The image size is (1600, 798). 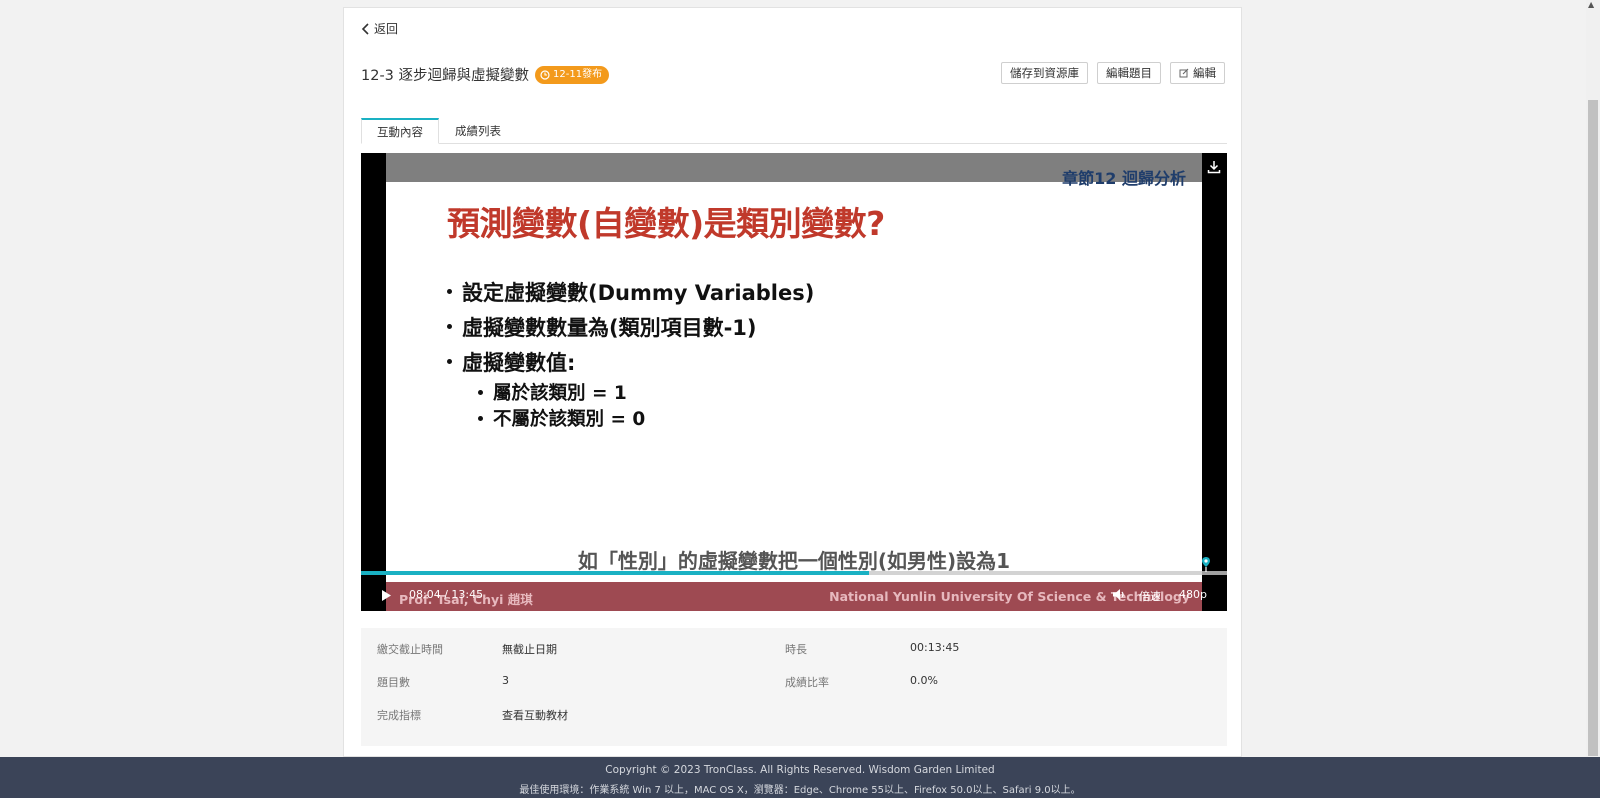 What do you see at coordinates (807, 682) in the screenshot?
I see `score-ratio-label: 成績比率` at bounding box center [807, 682].